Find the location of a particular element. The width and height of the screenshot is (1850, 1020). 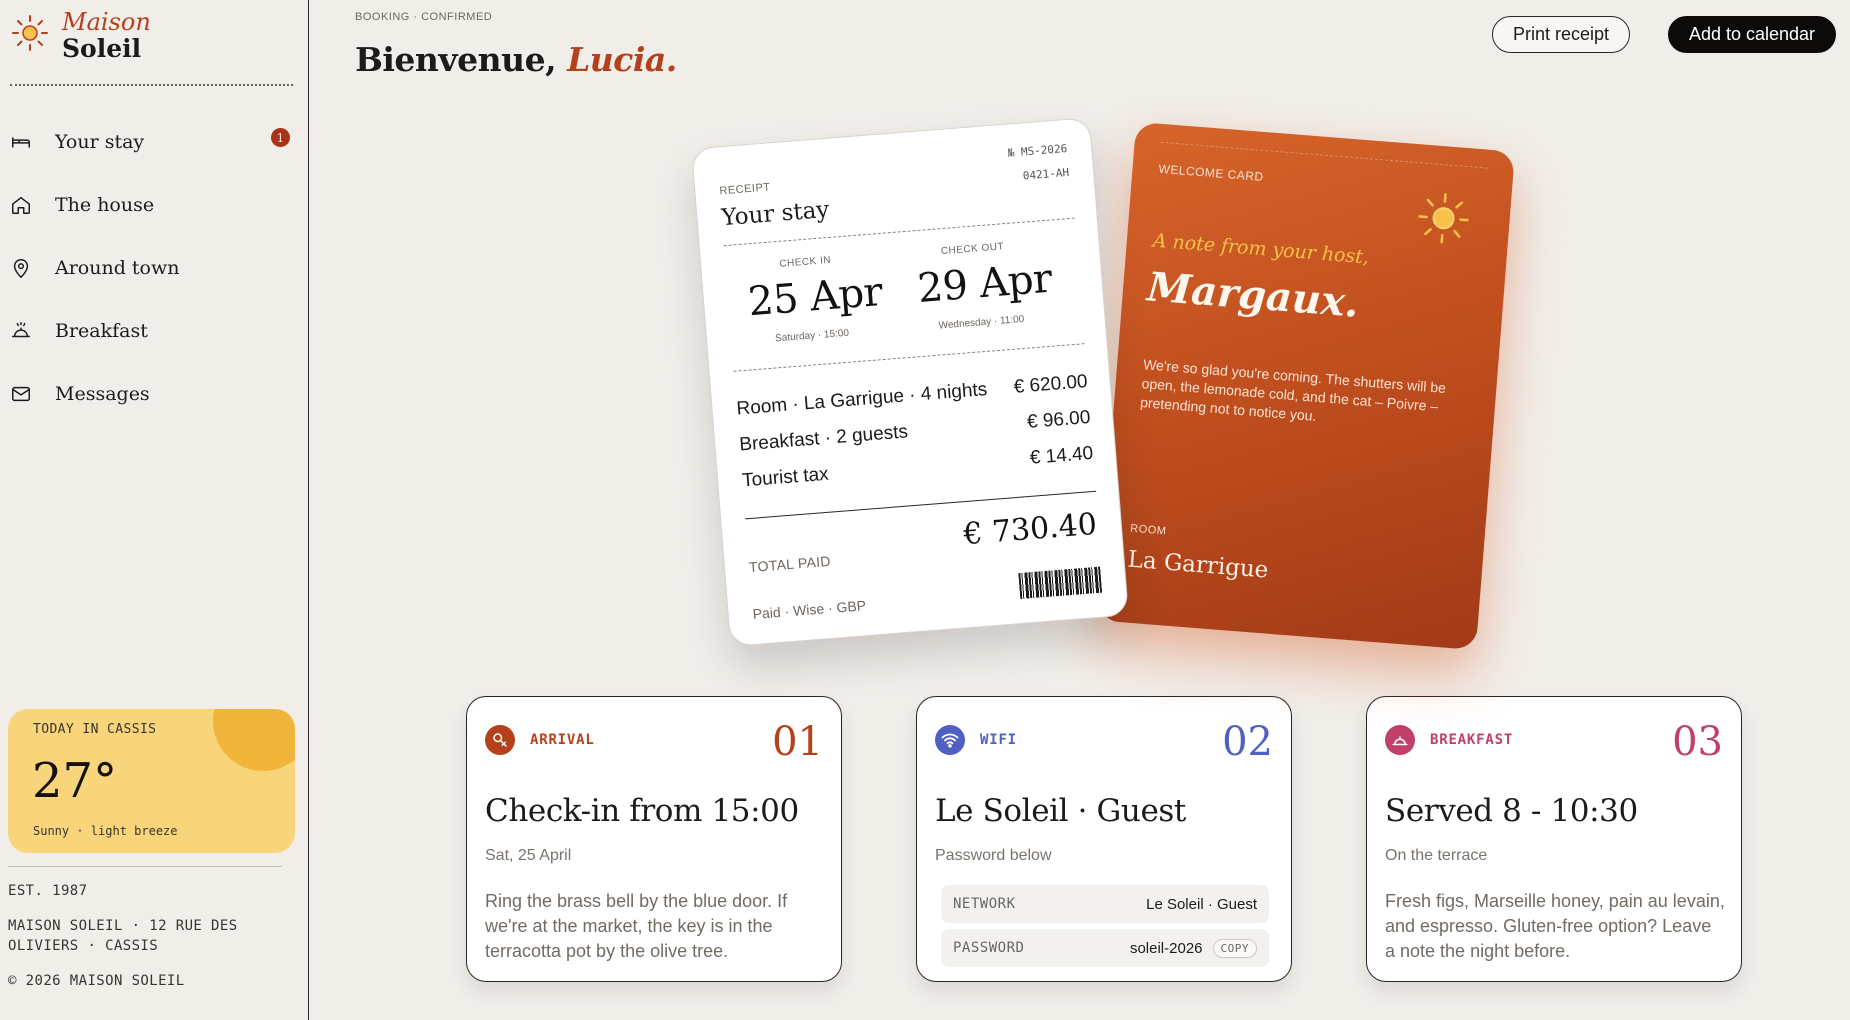

line-label: Tourist tax is located at coordinates (785, 477).